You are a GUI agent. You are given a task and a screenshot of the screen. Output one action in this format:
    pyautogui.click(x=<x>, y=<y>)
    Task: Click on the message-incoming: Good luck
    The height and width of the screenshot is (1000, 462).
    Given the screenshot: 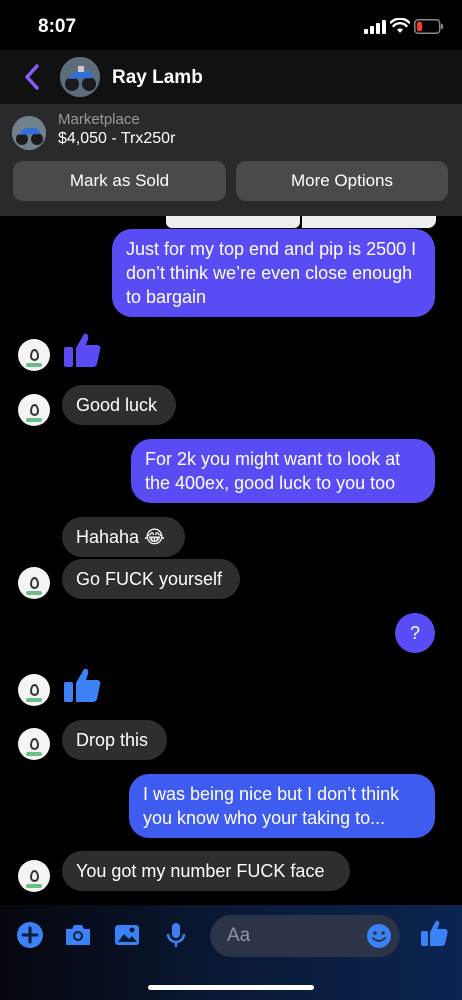 What is the action you would take?
    pyautogui.click(x=119, y=405)
    